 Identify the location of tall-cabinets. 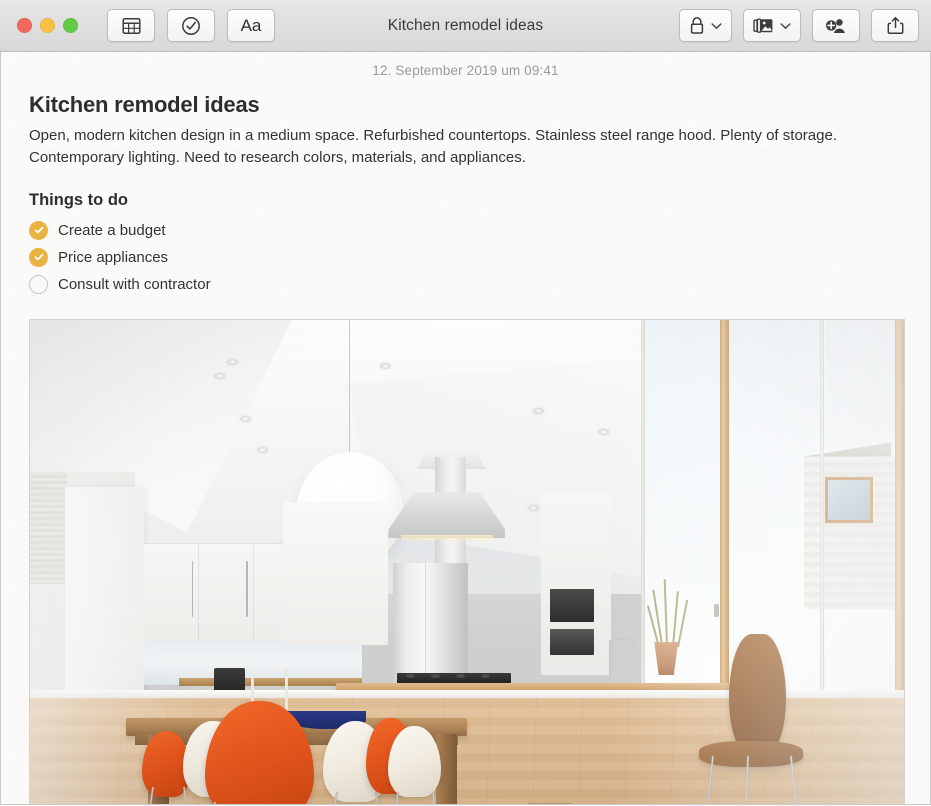
(336, 573).